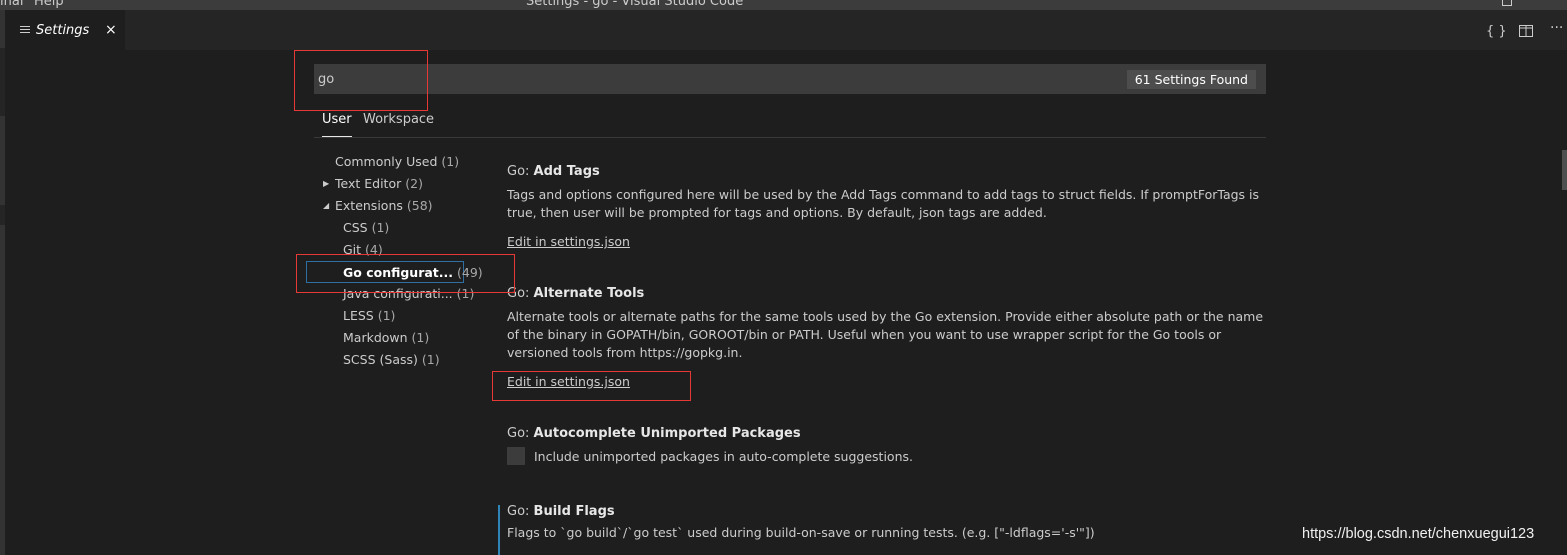 The width and height of the screenshot is (1567, 555). I want to click on settings-count-badge: 61 Settings Found, so click(1191, 79).